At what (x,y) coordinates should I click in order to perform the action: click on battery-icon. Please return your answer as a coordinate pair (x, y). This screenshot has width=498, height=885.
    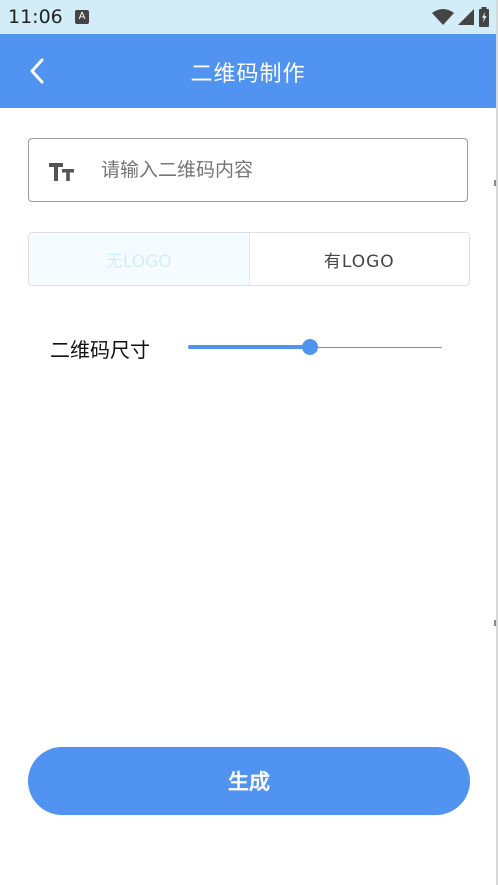
    Looking at the image, I should click on (484, 17).